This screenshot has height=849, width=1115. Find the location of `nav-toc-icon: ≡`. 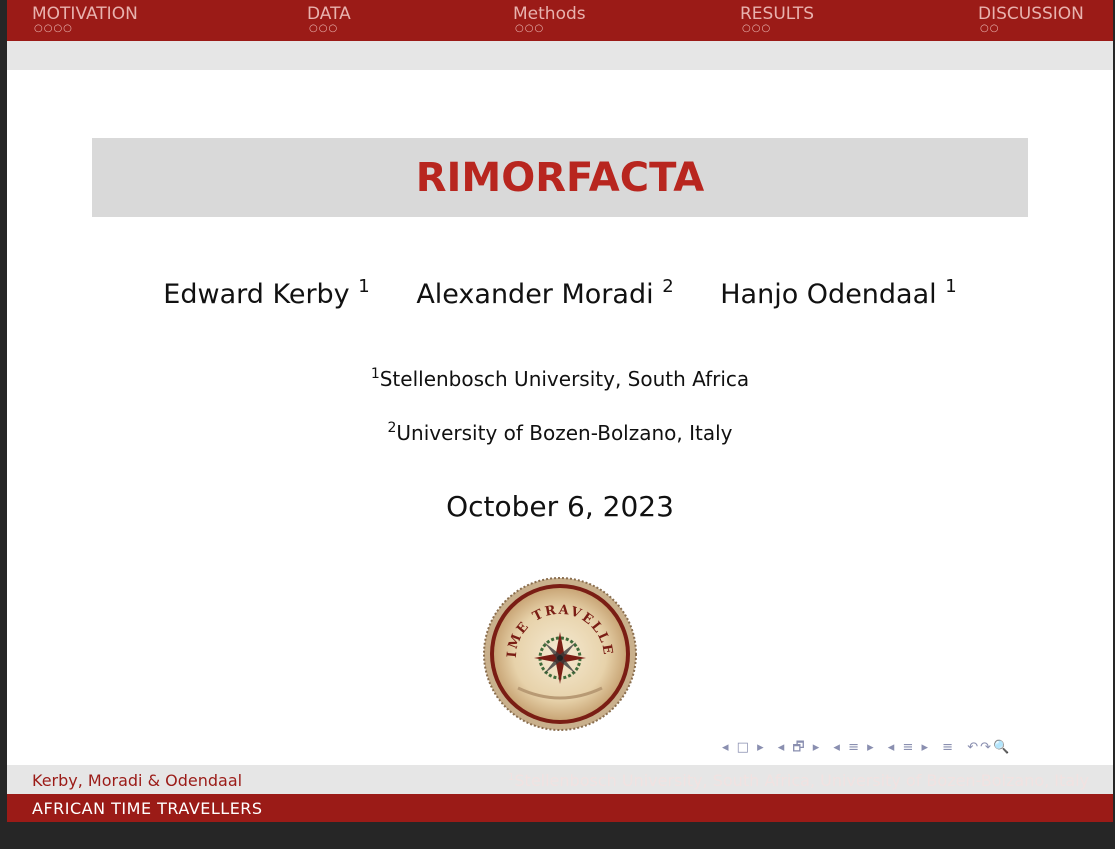

nav-toc-icon: ≡ is located at coordinates (948, 747).